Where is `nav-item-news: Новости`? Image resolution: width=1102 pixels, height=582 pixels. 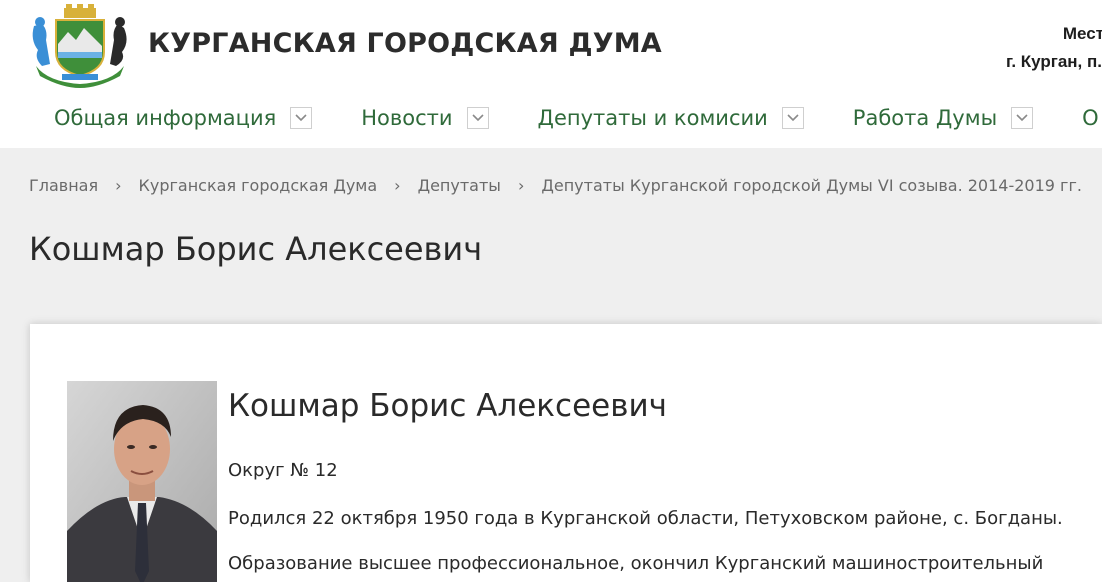
nav-item-news: Новости is located at coordinates (425, 118).